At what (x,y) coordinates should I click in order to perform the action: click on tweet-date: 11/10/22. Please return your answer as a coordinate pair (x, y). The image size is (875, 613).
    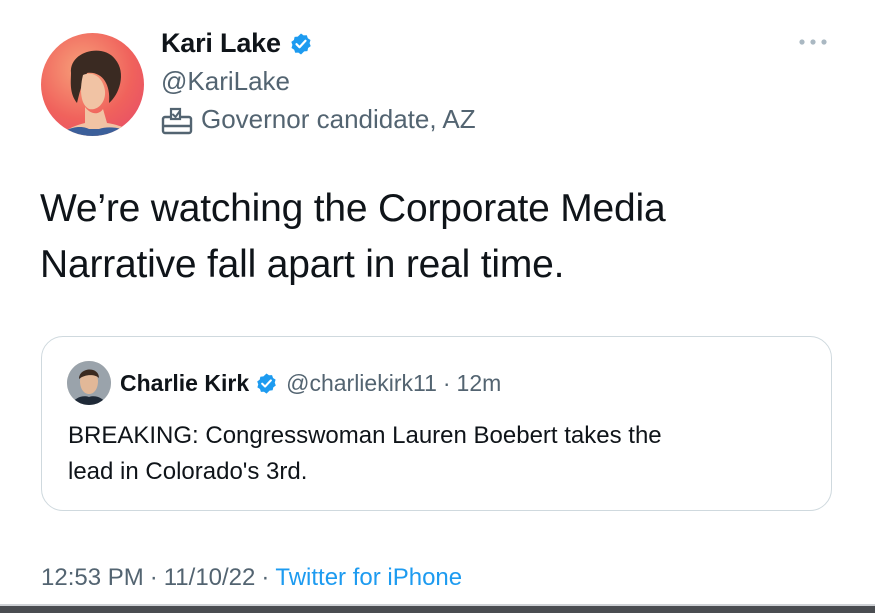
    Looking at the image, I should click on (210, 577).